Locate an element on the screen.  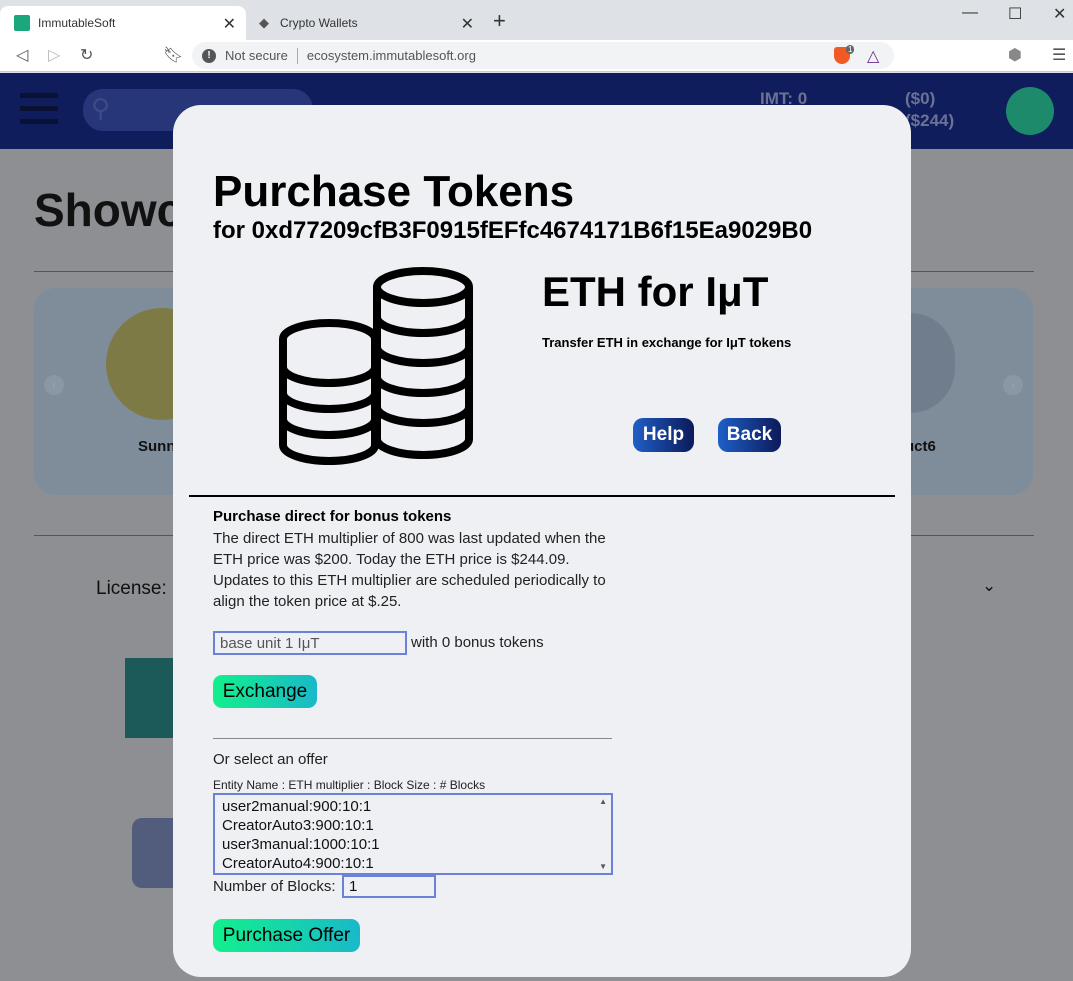
direct-purchase-title: Purchase direct for bonus tokens is located at coordinates (332, 516).